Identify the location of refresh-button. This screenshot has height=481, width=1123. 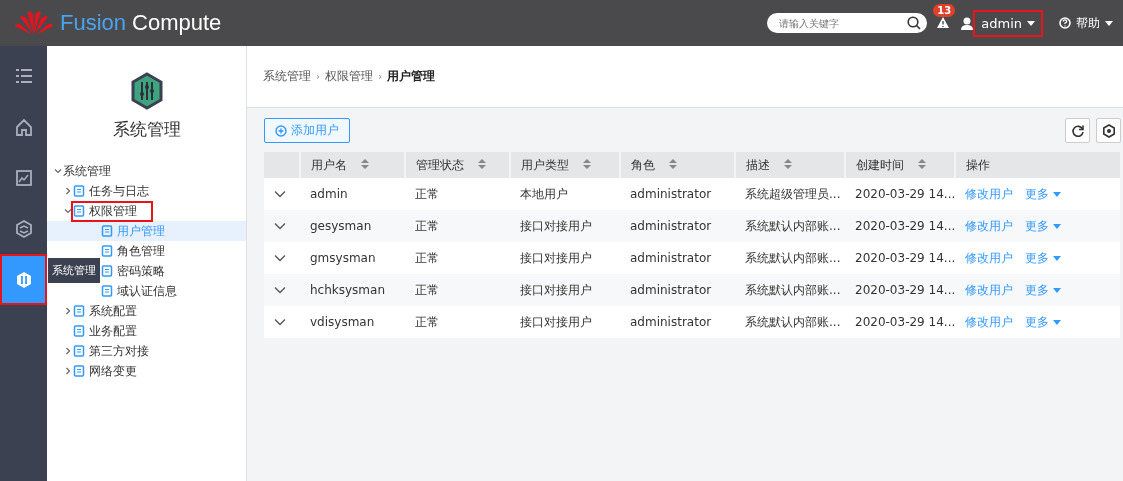
(1077, 130).